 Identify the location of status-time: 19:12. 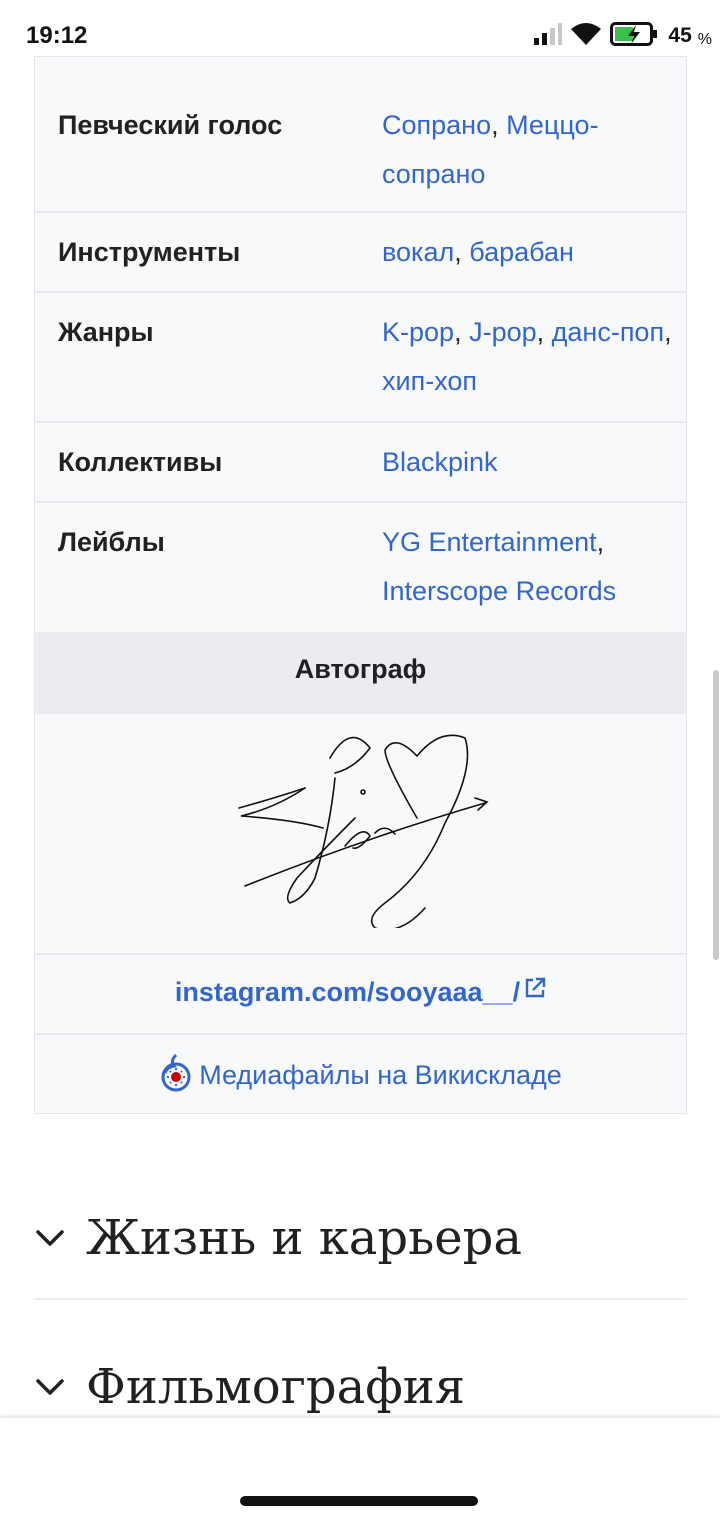
(57, 35).